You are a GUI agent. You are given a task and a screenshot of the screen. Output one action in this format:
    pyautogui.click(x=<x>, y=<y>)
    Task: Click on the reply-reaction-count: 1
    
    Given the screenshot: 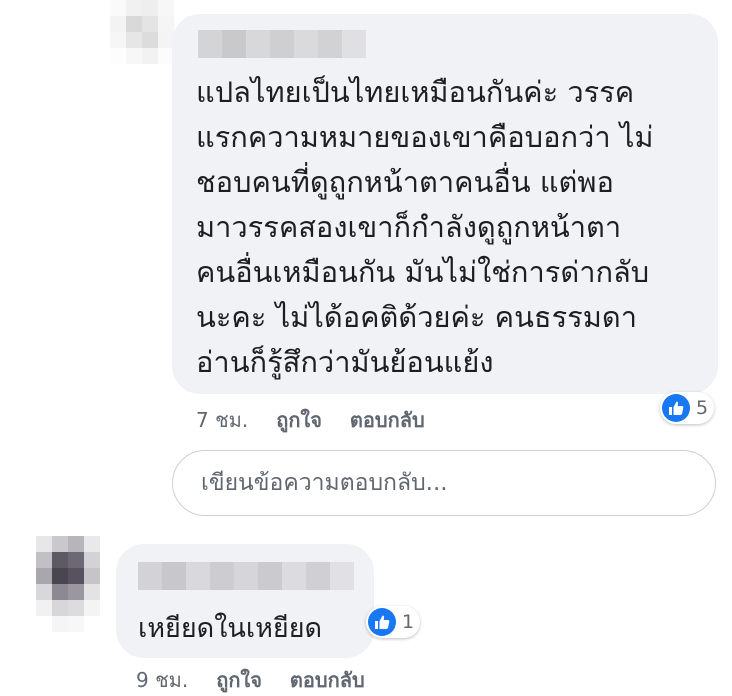 What is the action you would take?
    pyautogui.click(x=408, y=622)
    